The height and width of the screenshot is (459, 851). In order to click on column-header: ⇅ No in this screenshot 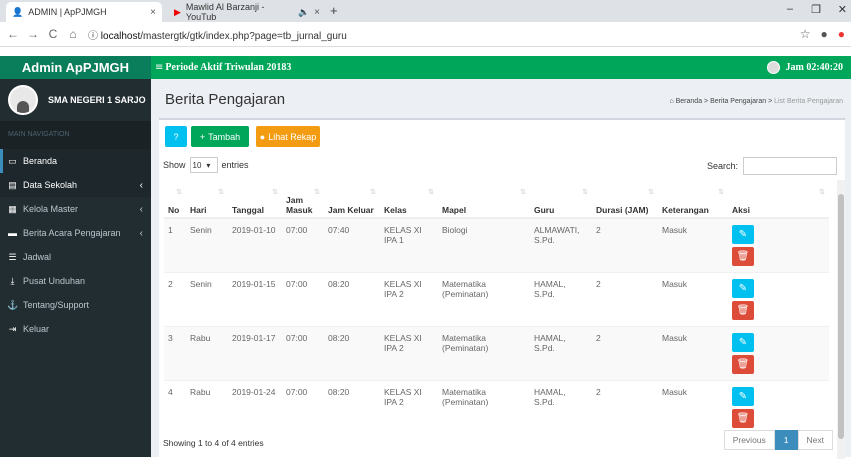, I will do `click(175, 201)`.